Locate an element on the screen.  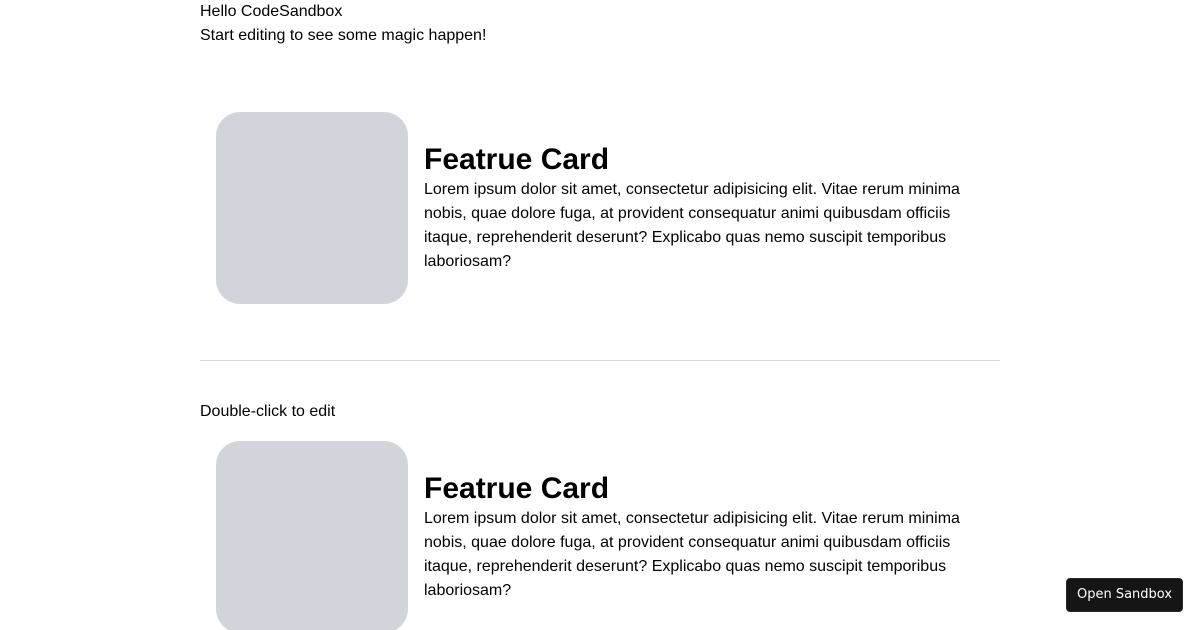
open-sandbox-button: Open Sandbox is located at coordinates (1124, 595).